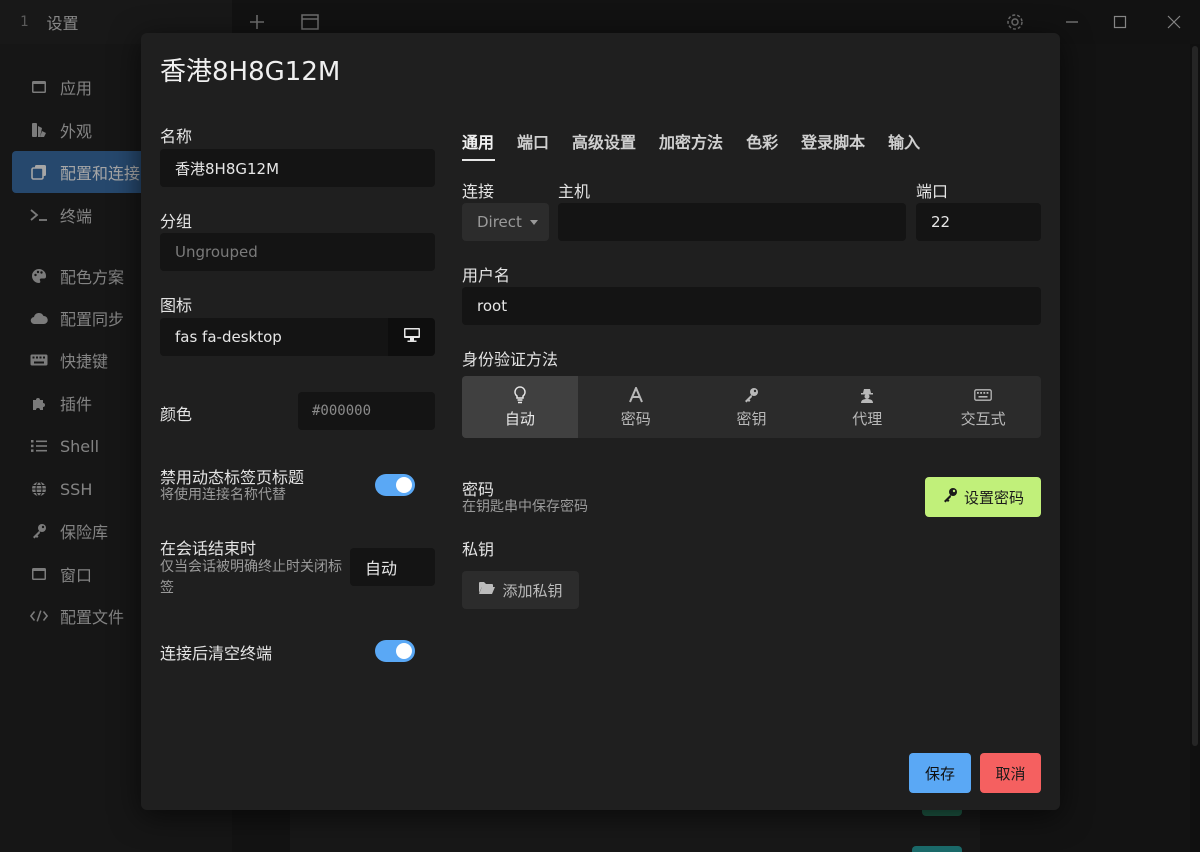 The height and width of the screenshot is (852, 1200). I want to click on tab-colors: 色彩, so click(773, 145).